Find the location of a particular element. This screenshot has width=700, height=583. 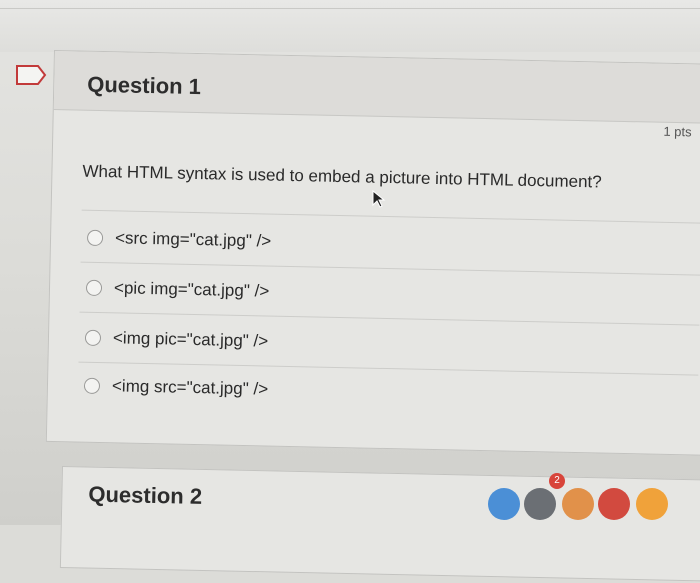

answer-option-1: <src img="cat.jpg" /> is located at coordinates (179, 240).